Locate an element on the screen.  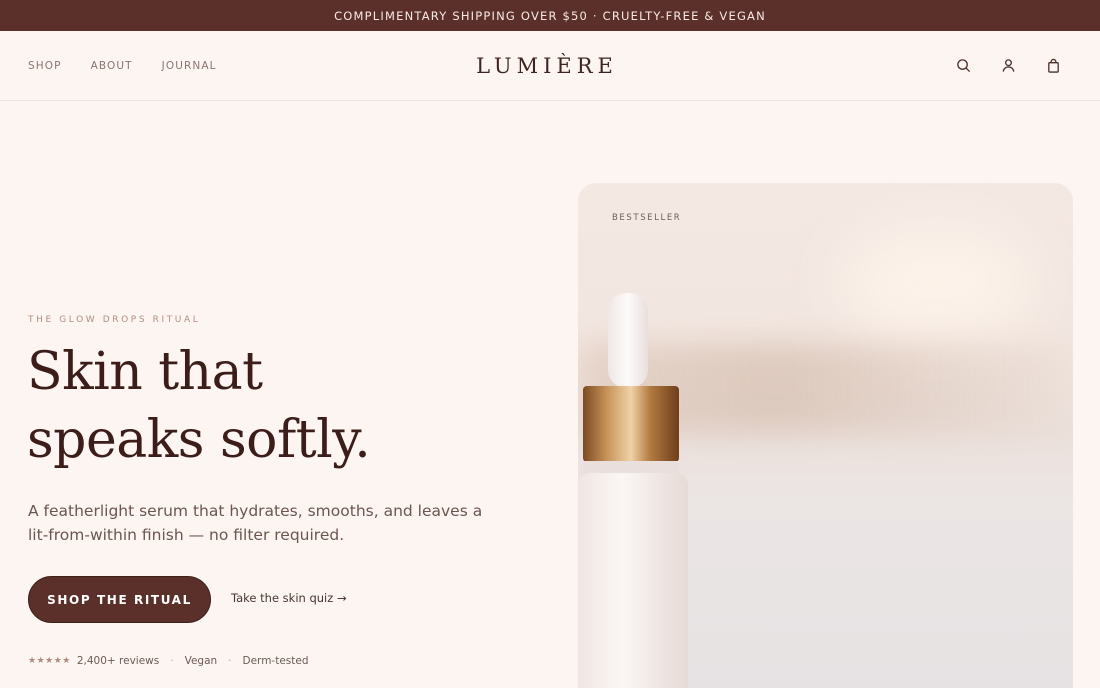
headline-line-2: speaks softly. is located at coordinates (199, 440).